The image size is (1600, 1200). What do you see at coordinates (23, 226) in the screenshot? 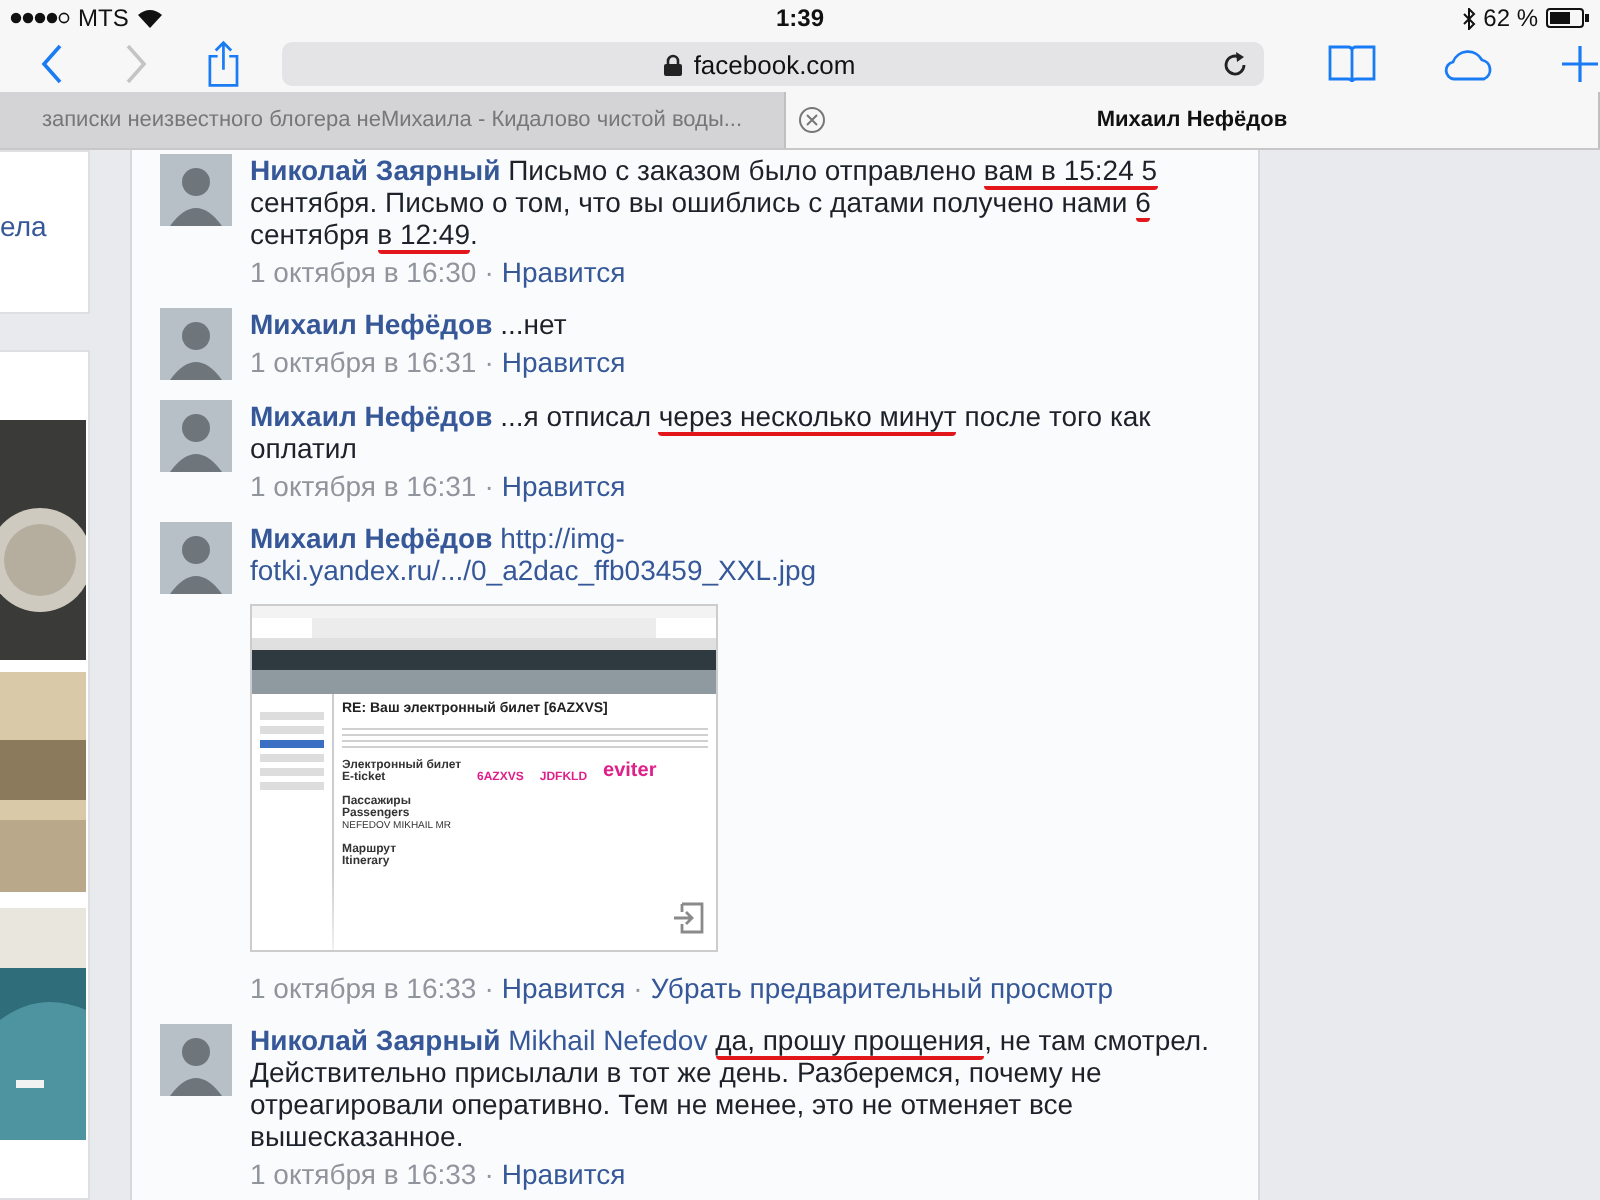
I see `sidebar-text: ела` at bounding box center [23, 226].